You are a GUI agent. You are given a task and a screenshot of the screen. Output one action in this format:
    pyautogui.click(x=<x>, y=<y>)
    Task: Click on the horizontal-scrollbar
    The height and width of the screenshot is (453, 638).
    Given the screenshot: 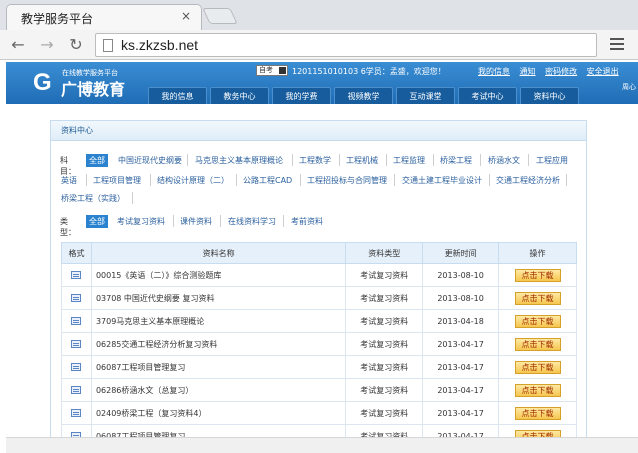 What is the action you would take?
    pyautogui.click(x=322, y=445)
    